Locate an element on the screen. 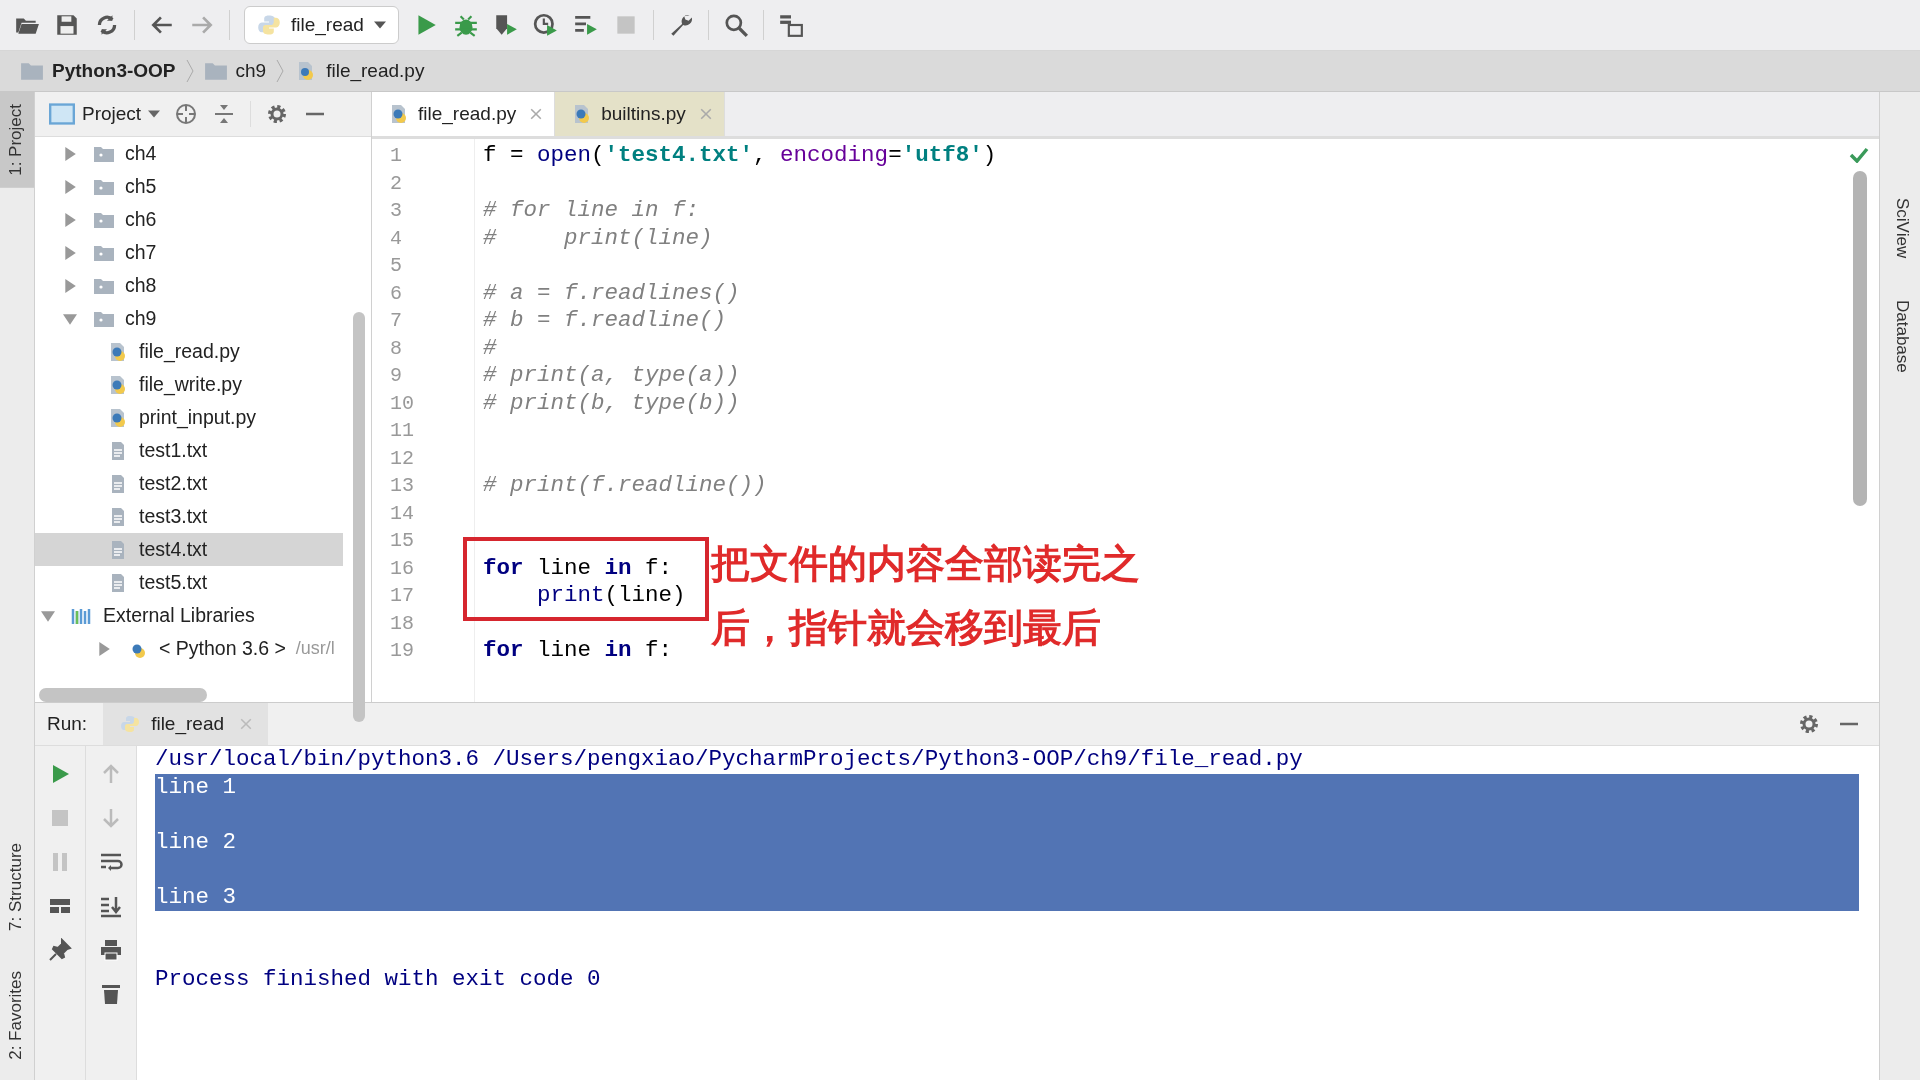 The width and height of the screenshot is (1920, 1080). locate-icon is located at coordinates (186, 114).